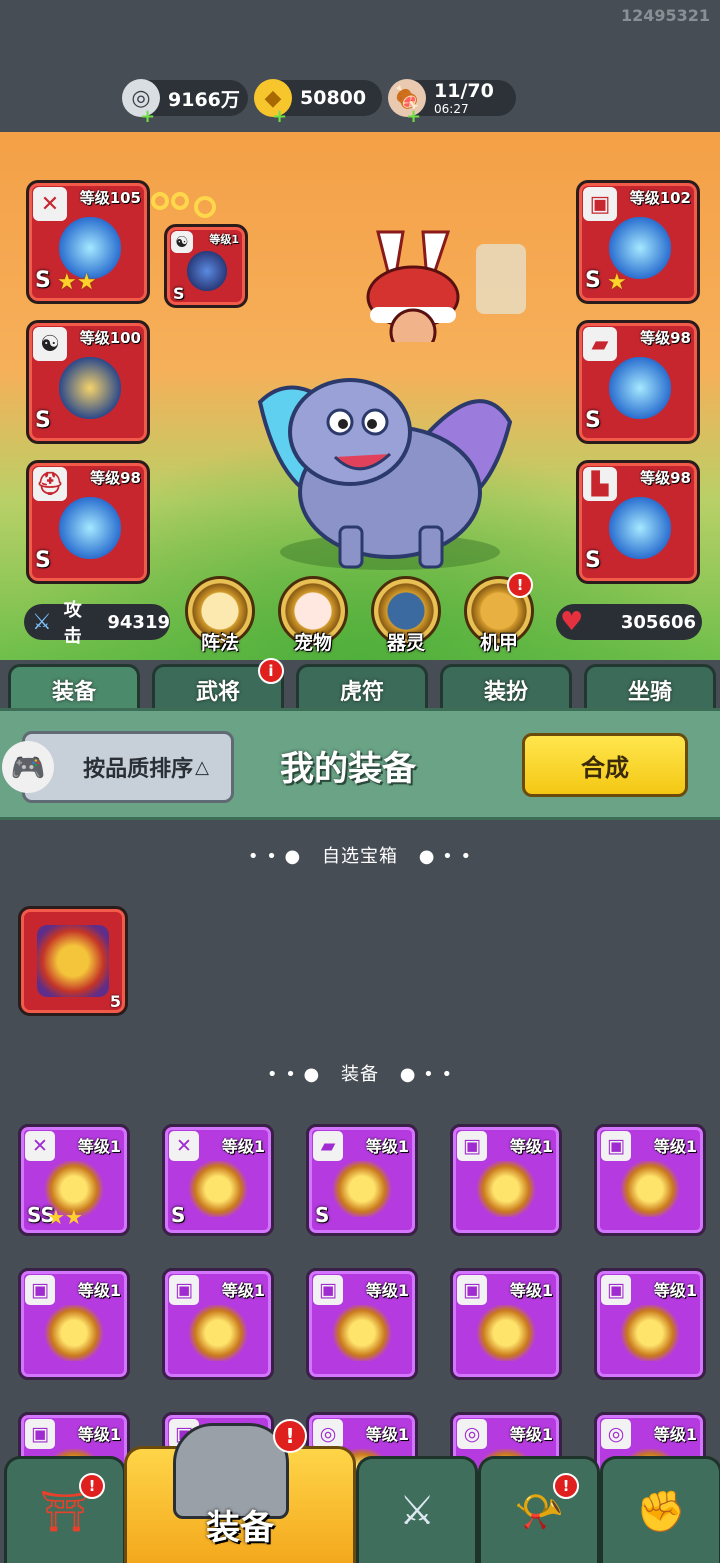 The image size is (720, 1563). What do you see at coordinates (362, 688) in the screenshot?
I see `tab-tiger-tally: 虎符` at bounding box center [362, 688].